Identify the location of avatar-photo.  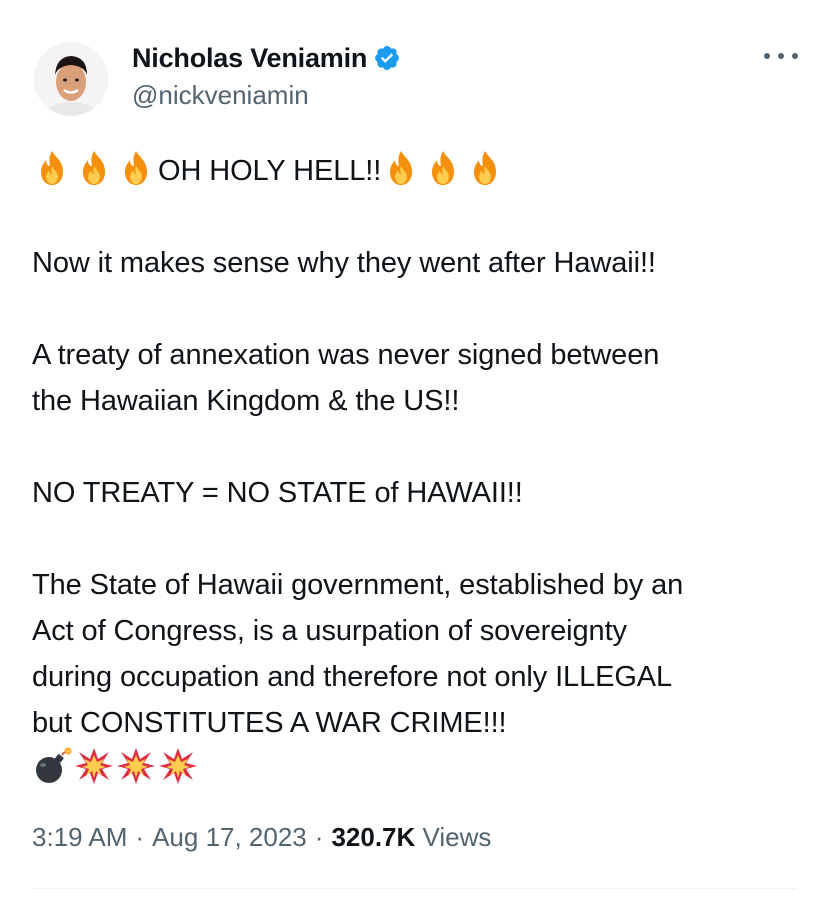
(71, 79).